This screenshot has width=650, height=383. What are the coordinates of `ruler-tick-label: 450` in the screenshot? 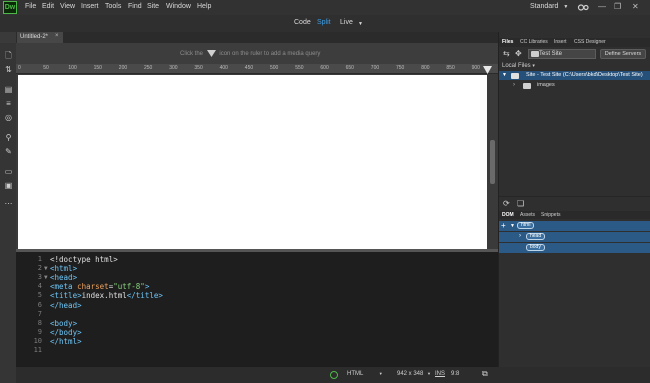 It's located at (249, 68).